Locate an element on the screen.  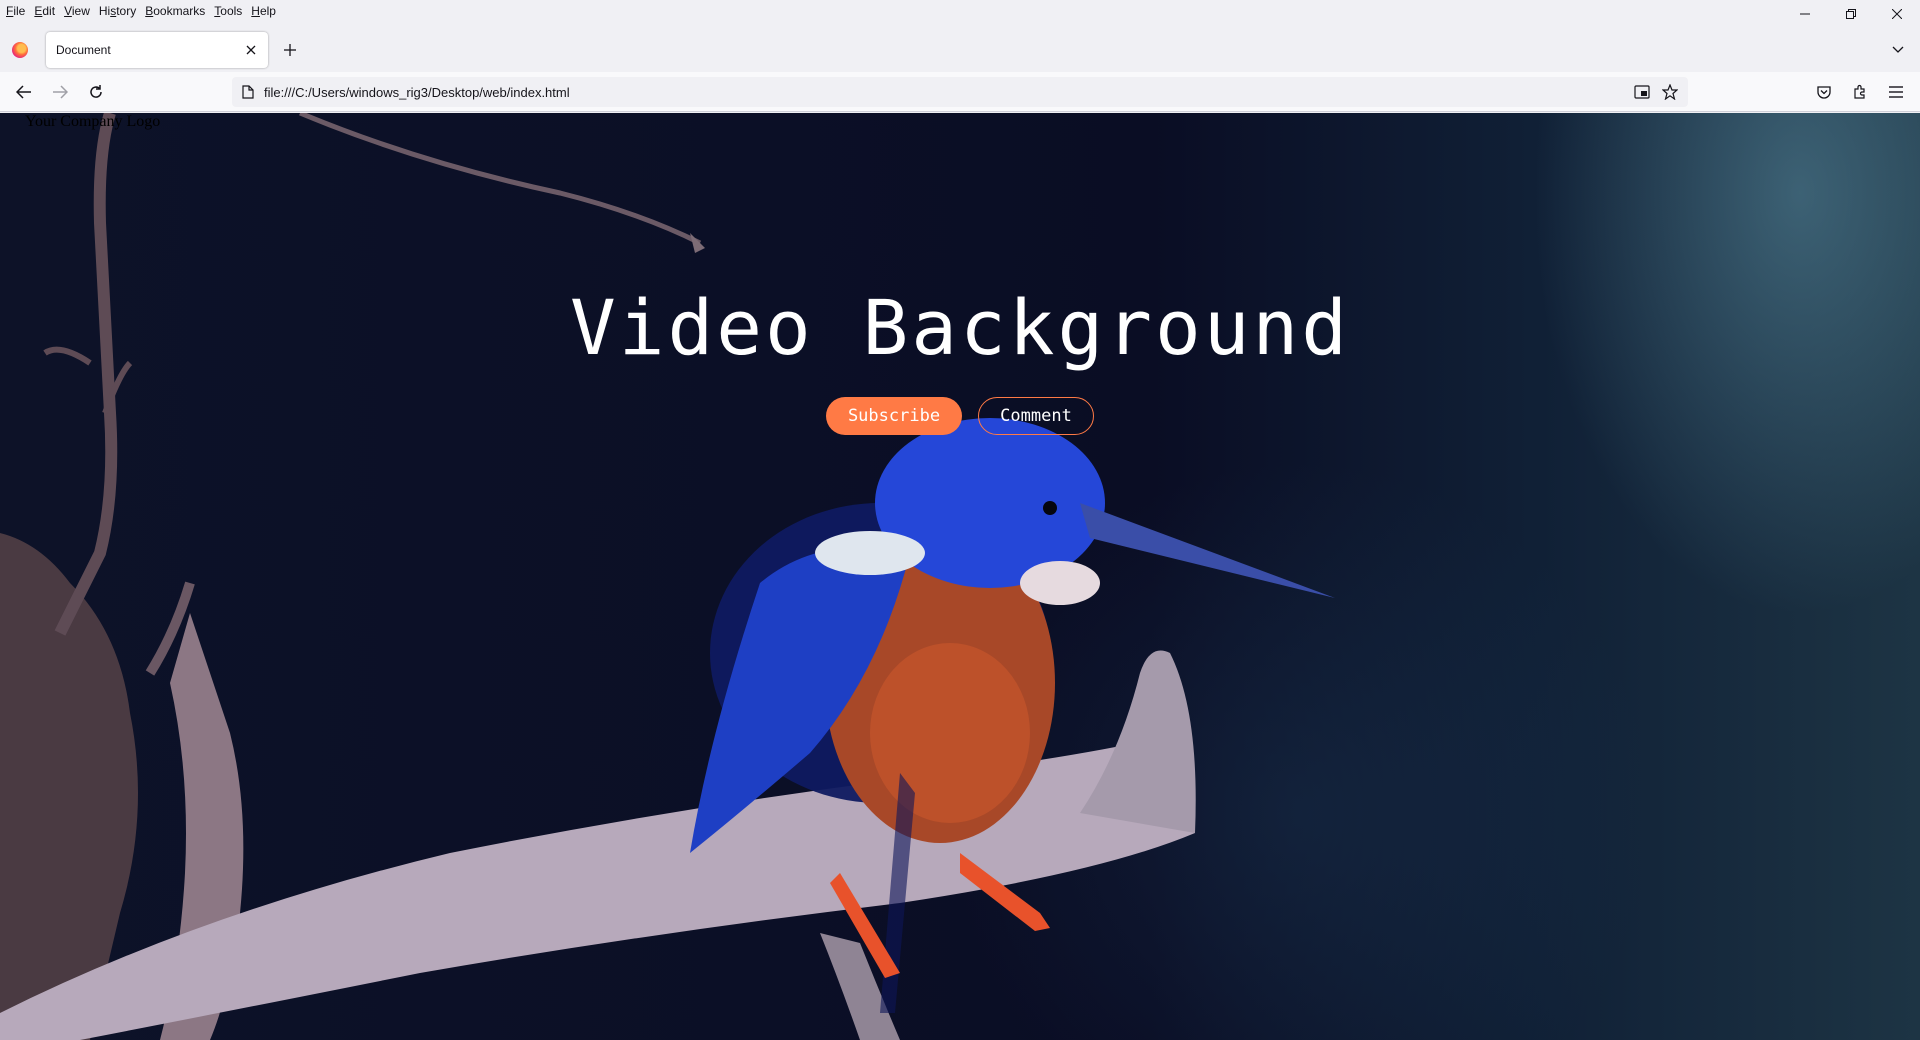
menu-file-label: ile is located at coordinates (19, 11).